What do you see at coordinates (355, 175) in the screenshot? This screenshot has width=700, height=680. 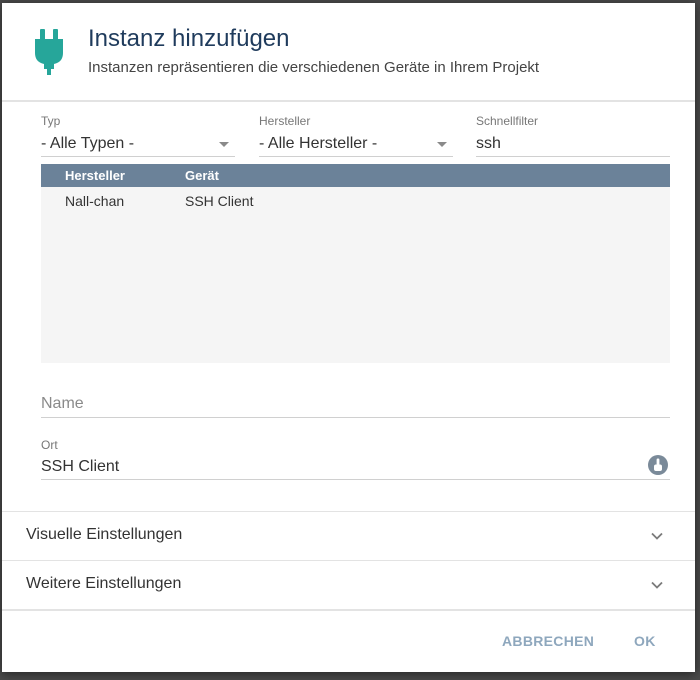 I see `table-header: Hersteller Gerät` at bounding box center [355, 175].